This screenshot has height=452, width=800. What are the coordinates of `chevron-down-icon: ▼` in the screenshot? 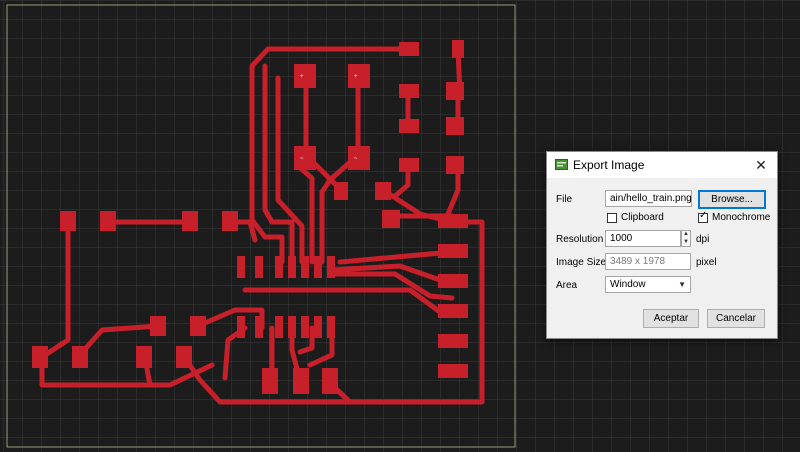 It's located at (682, 284).